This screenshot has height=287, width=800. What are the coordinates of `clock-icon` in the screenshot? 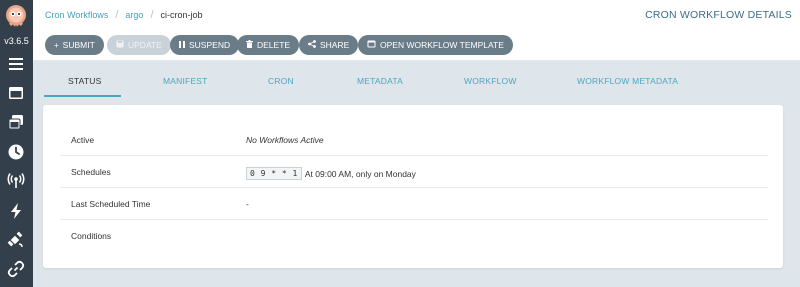 It's located at (16, 152).